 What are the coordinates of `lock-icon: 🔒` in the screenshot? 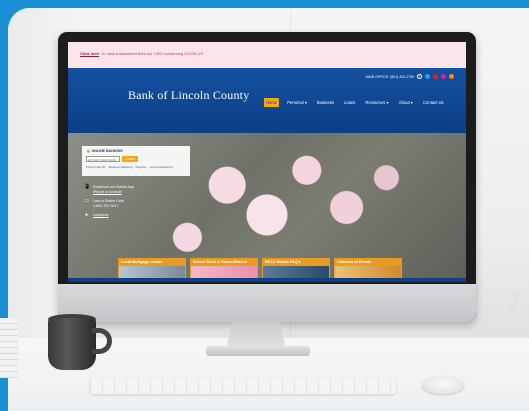 It's located at (88, 151).